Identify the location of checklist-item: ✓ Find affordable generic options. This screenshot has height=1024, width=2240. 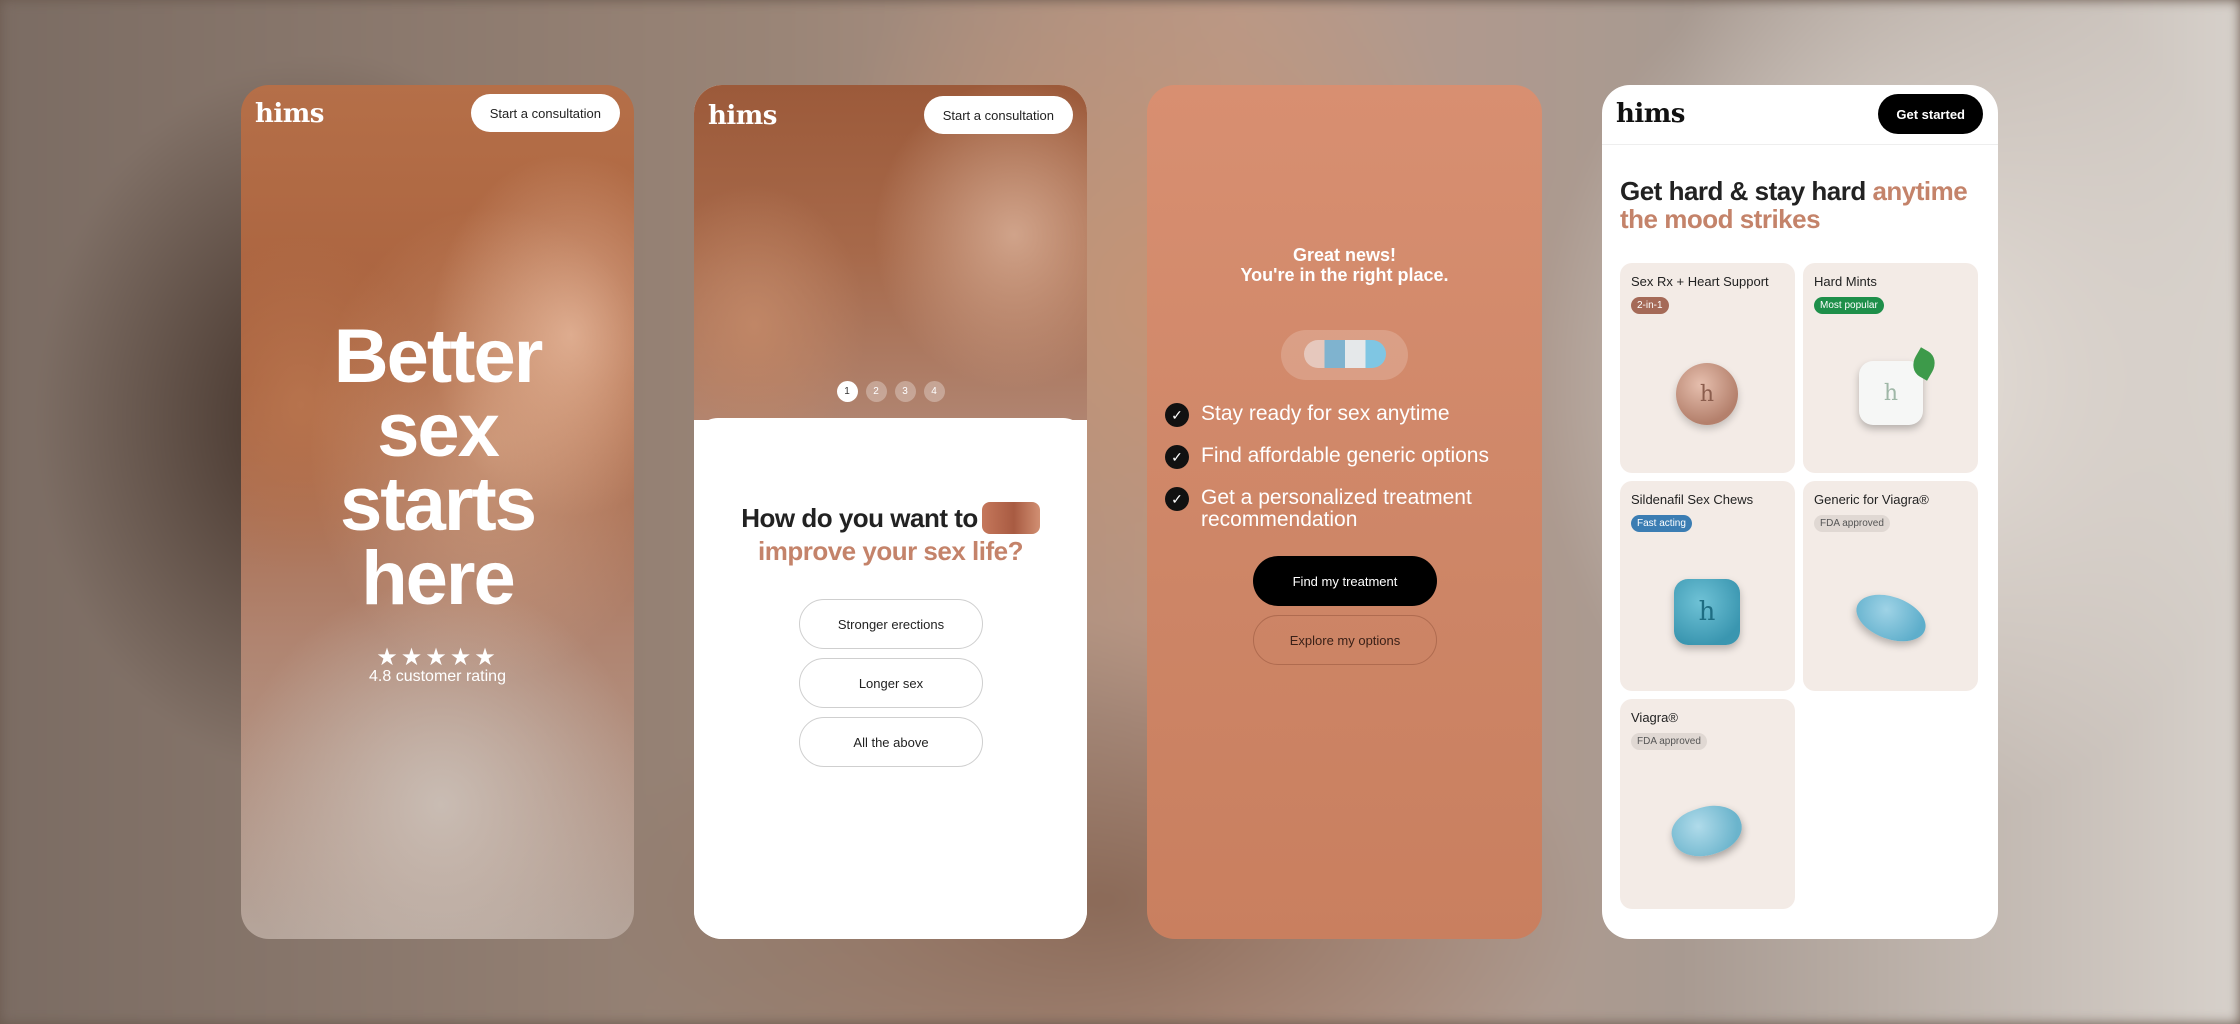
(1343, 457).